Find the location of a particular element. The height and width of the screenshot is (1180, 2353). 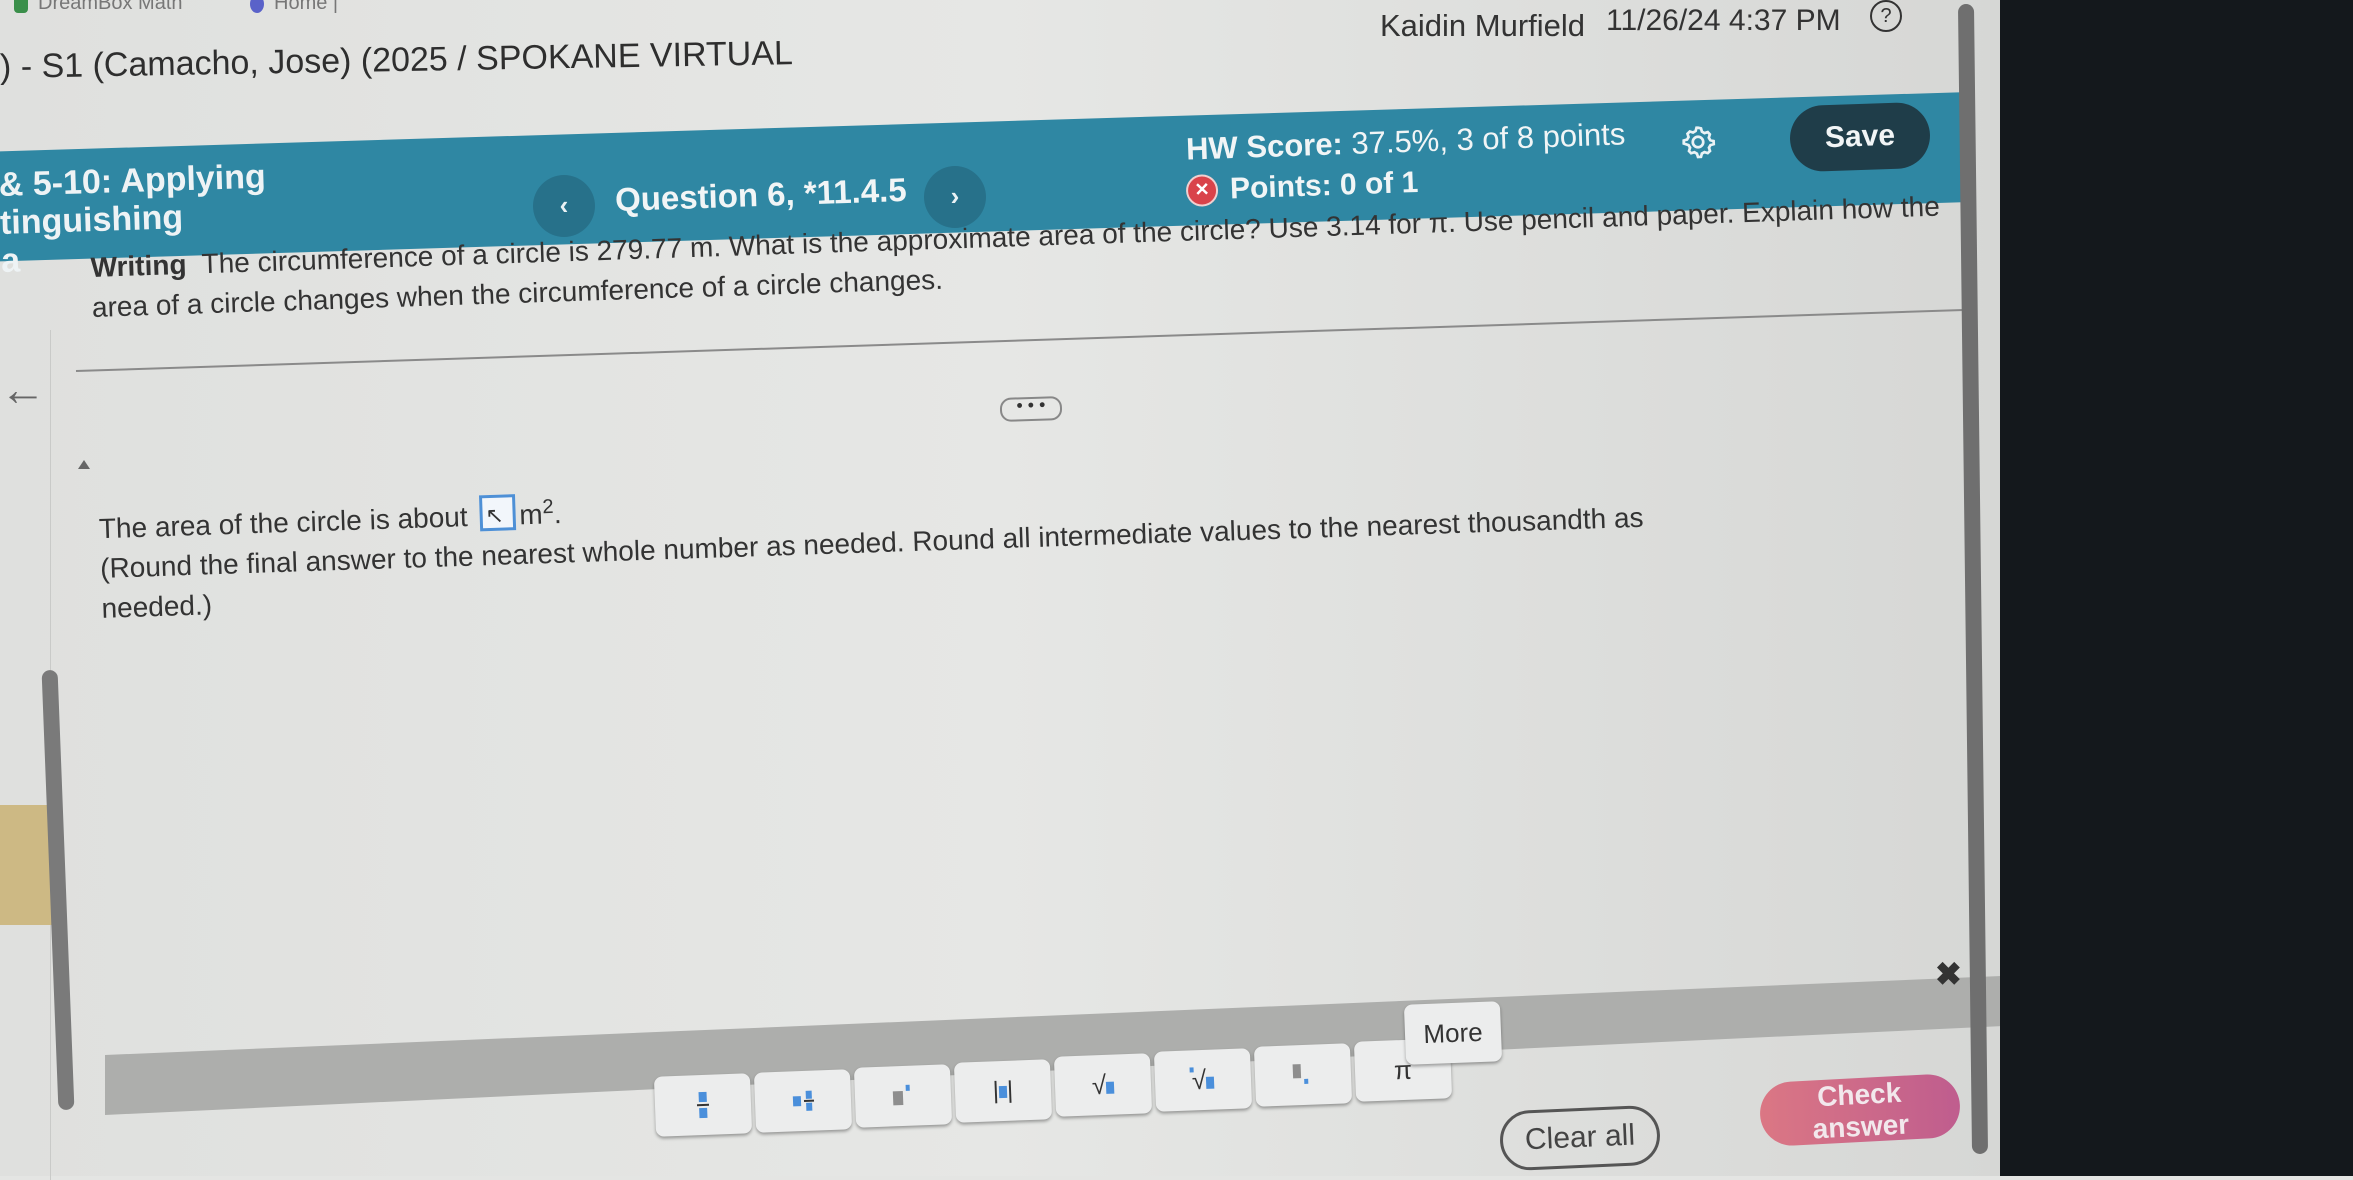

square-root-icon: √ is located at coordinates (1103, 1085).